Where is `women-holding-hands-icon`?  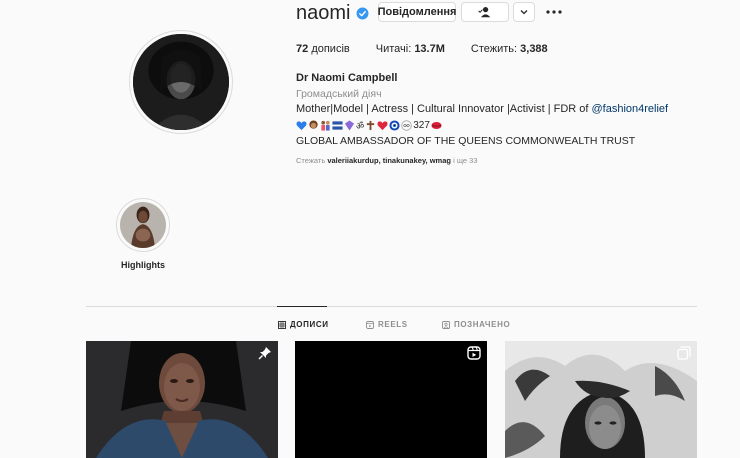 women-holding-hands-icon is located at coordinates (325, 125).